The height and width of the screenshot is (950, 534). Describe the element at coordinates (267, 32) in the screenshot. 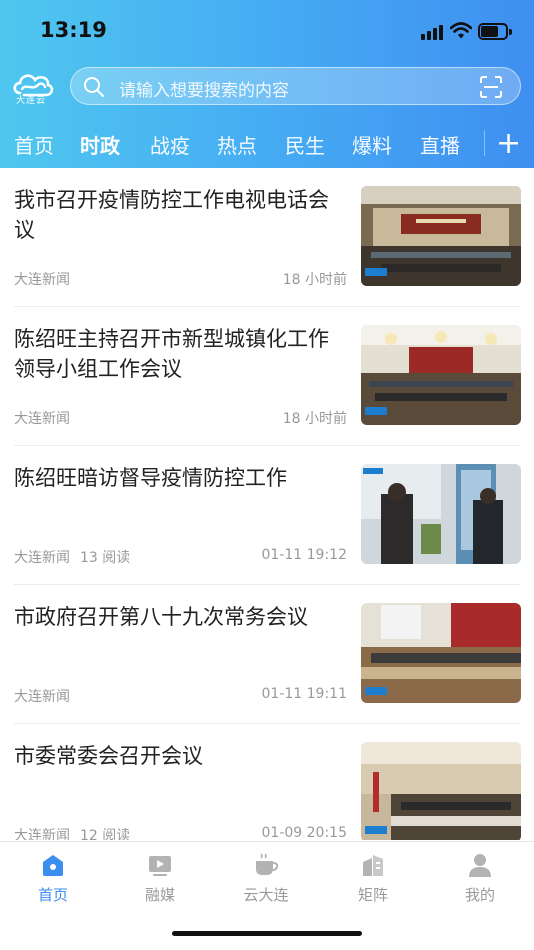

I see `status-bar: 13:19` at that location.